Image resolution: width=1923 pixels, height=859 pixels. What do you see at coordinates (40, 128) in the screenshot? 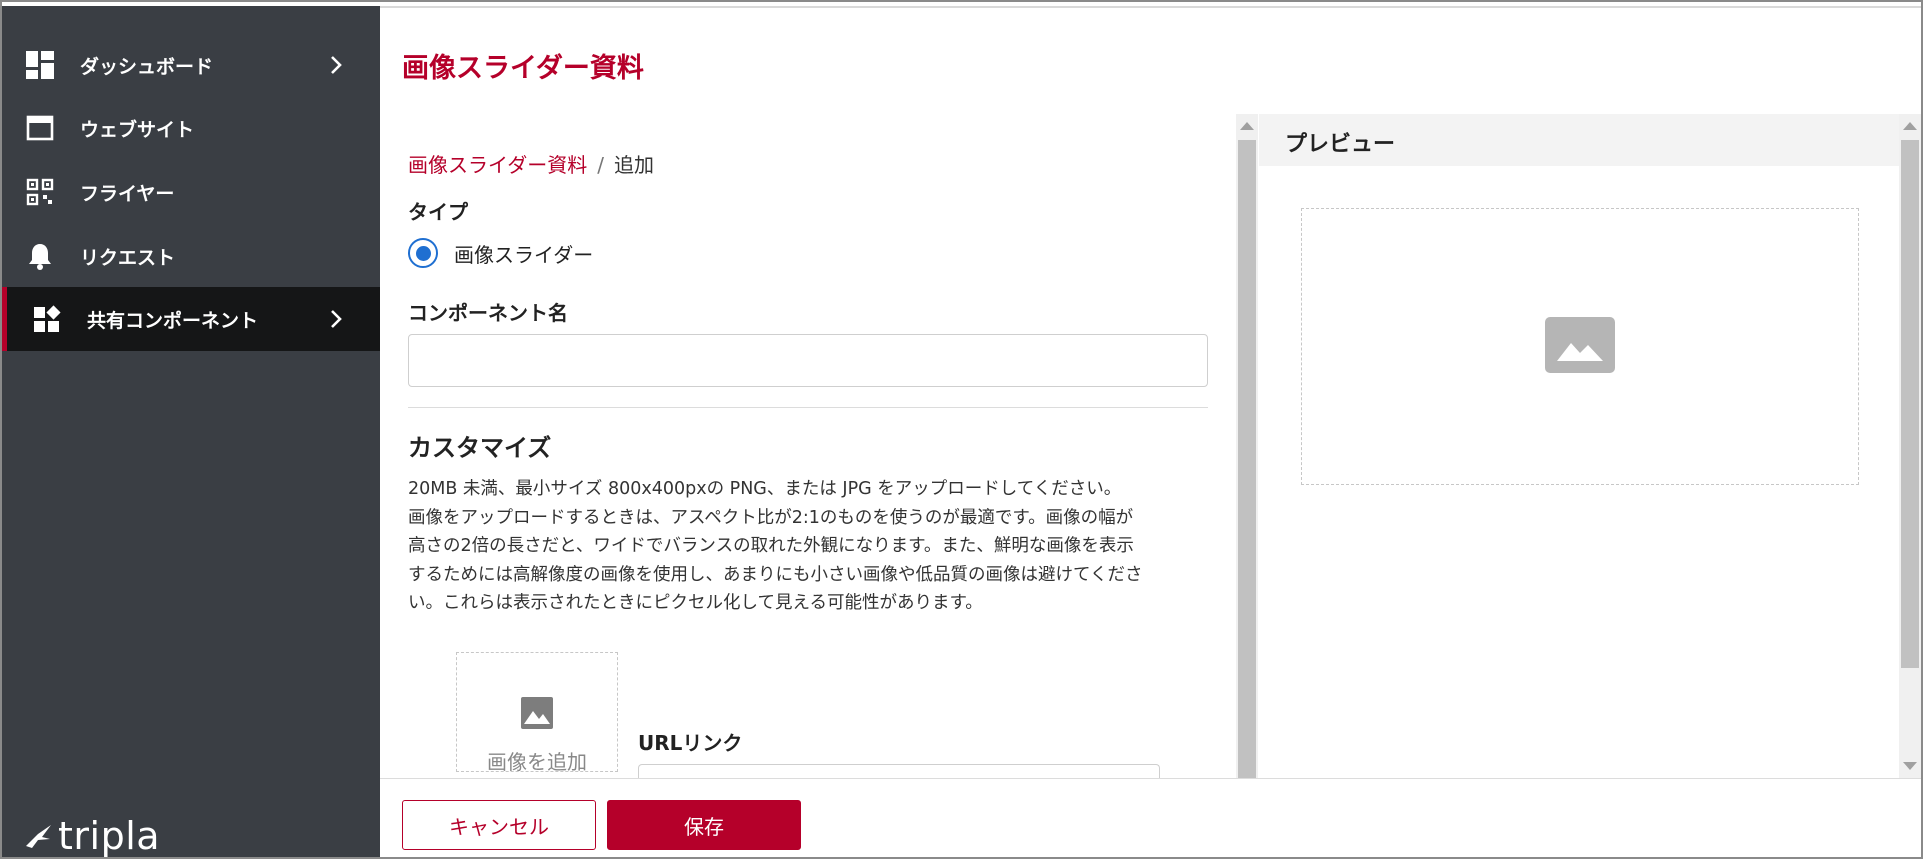
I see `browser-window-icon` at bounding box center [40, 128].